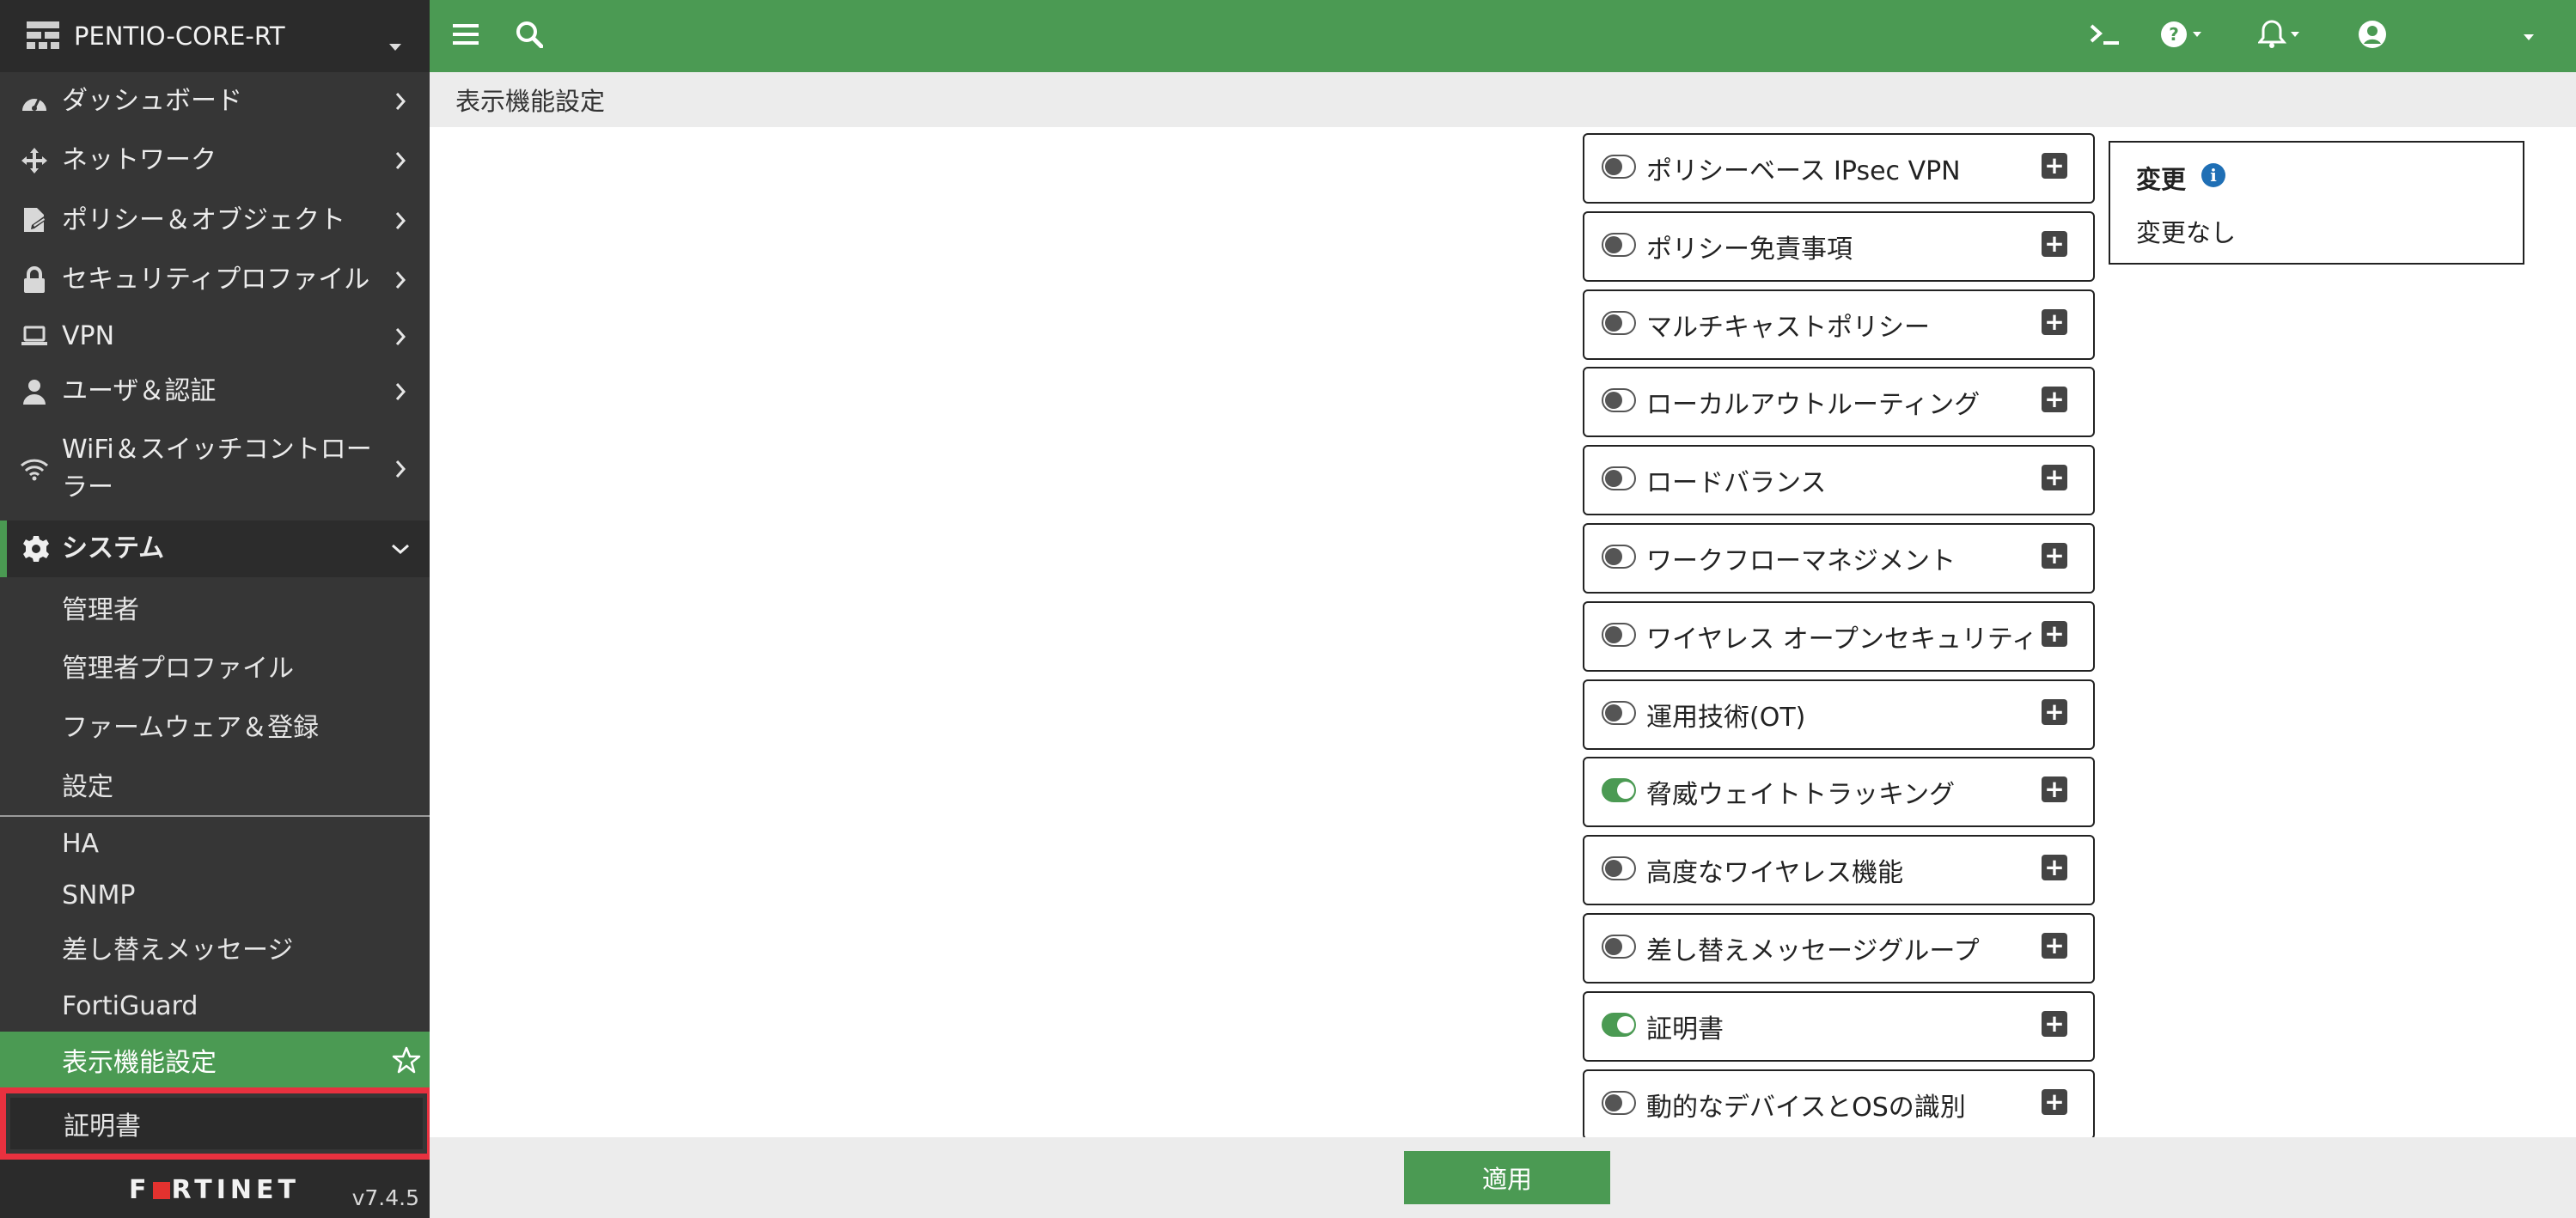 The width and height of the screenshot is (2576, 1218). What do you see at coordinates (1839, 792) in the screenshot?
I see `feature-card: 脅威ウェイトトラッキング +` at bounding box center [1839, 792].